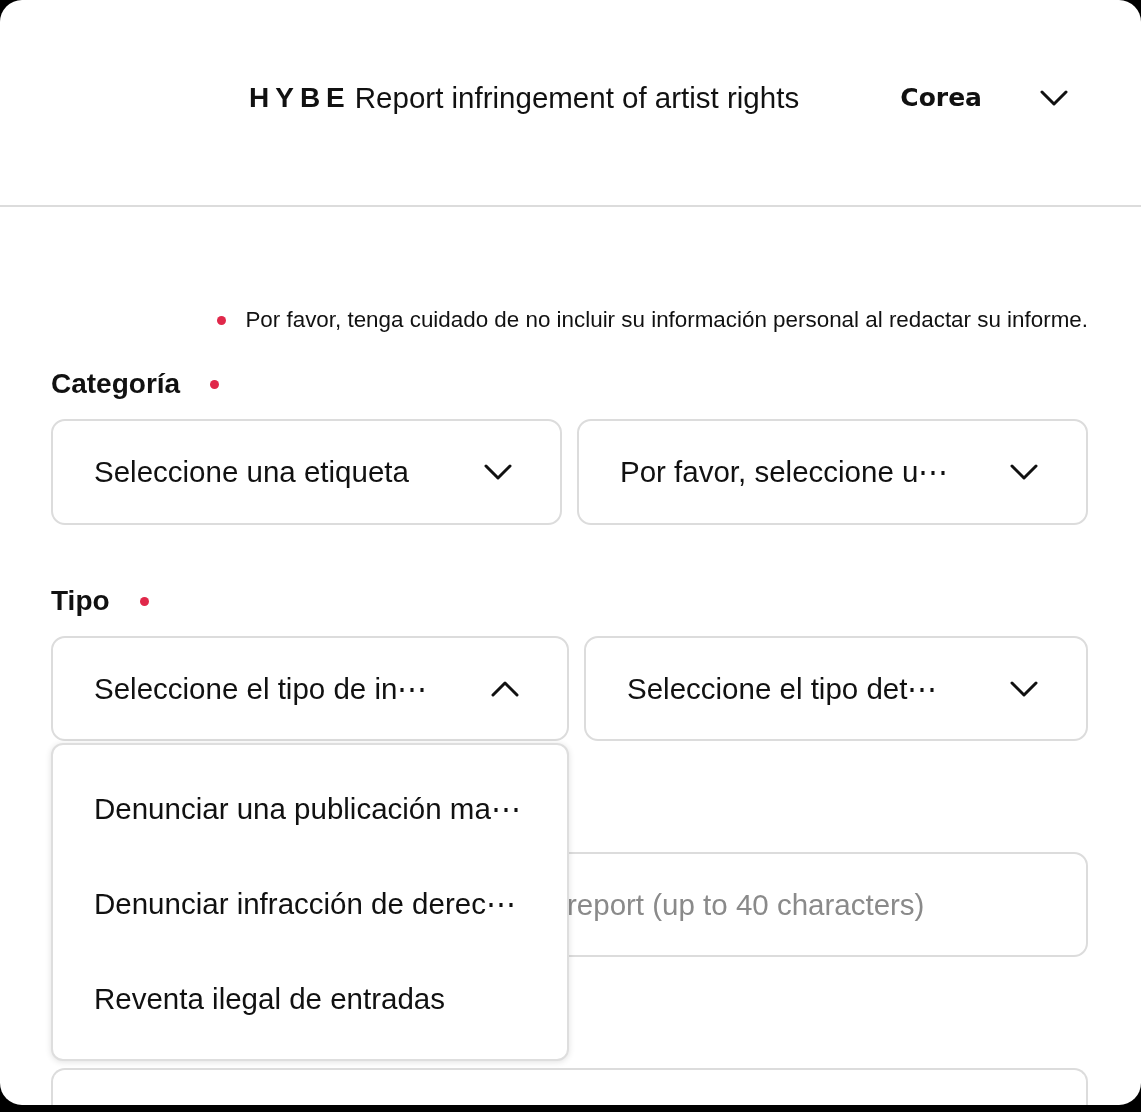  What do you see at coordinates (310, 903) in the screenshot?
I see `dropdown-option: Denunciar infracción de derec⋯` at bounding box center [310, 903].